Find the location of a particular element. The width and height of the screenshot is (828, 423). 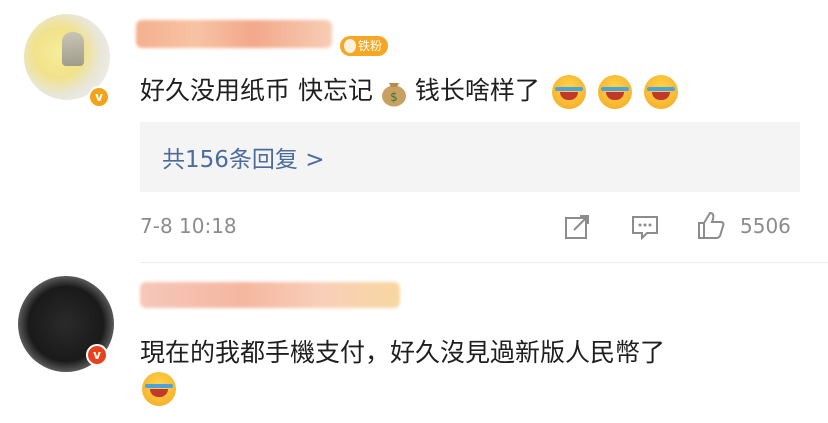

comment-timestamp: 7-8 10:18 is located at coordinates (188, 226).